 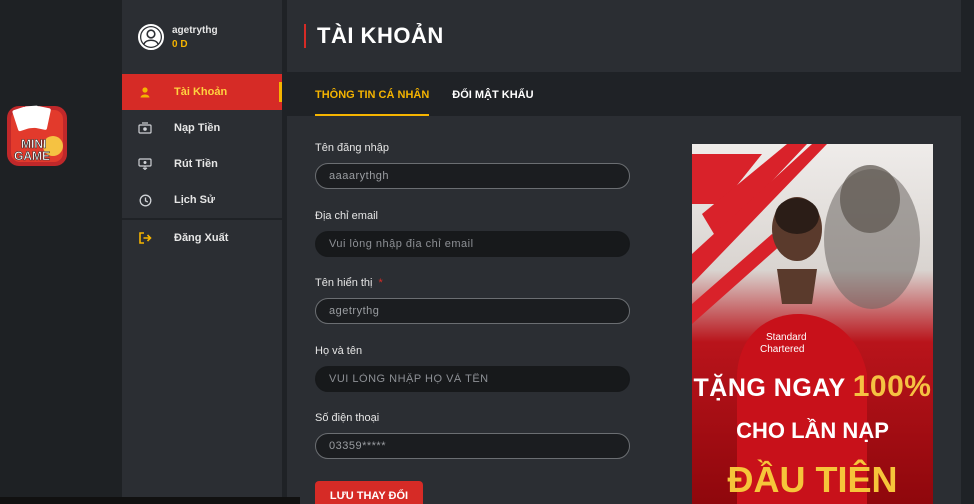 I want to click on history-icon, so click(x=145, y=200).